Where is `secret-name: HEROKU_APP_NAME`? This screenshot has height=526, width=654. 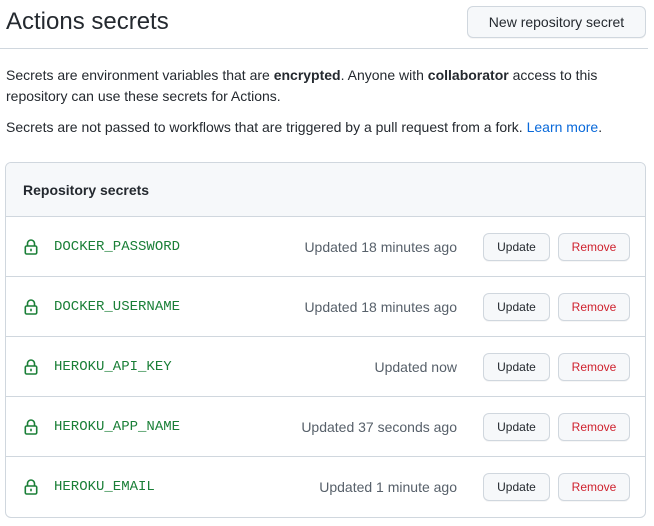 secret-name: HEROKU_APP_NAME is located at coordinates (117, 427).